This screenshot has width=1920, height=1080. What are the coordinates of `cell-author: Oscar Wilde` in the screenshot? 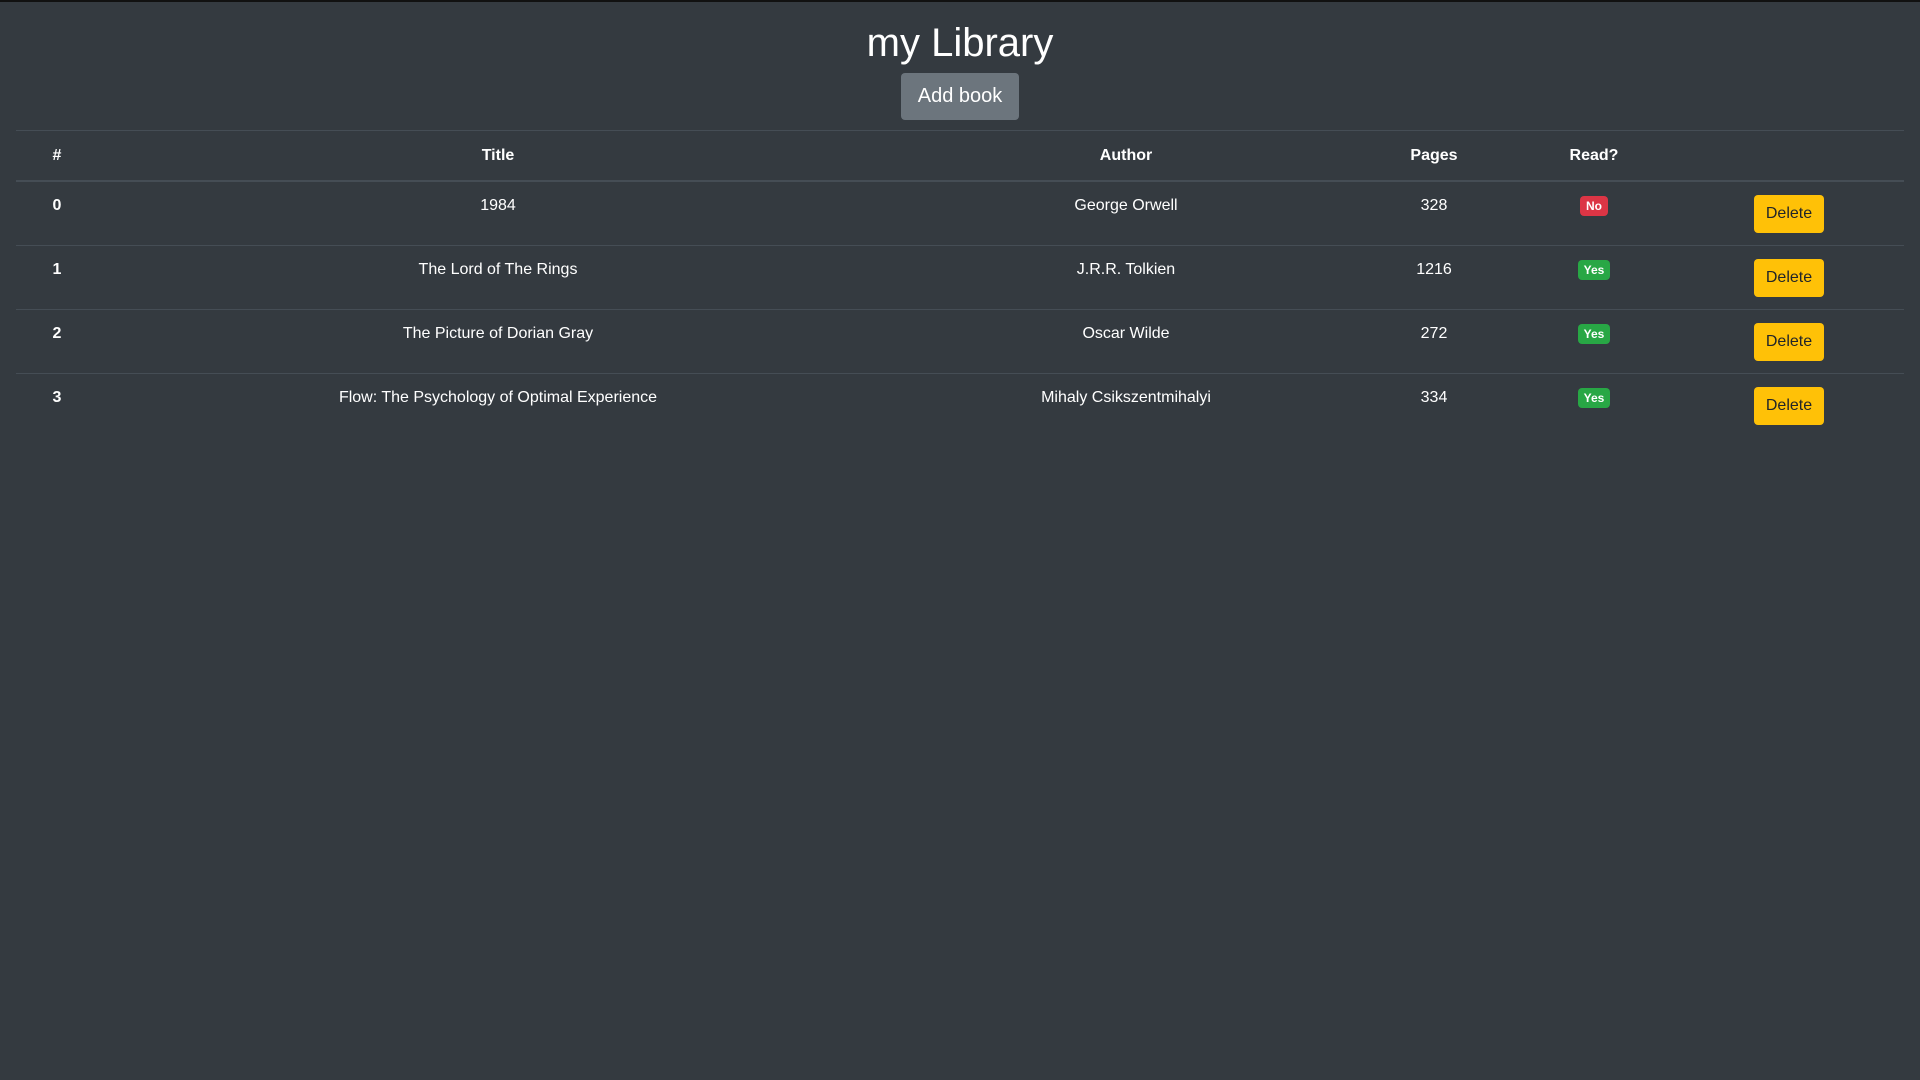 It's located at (1126, 341).